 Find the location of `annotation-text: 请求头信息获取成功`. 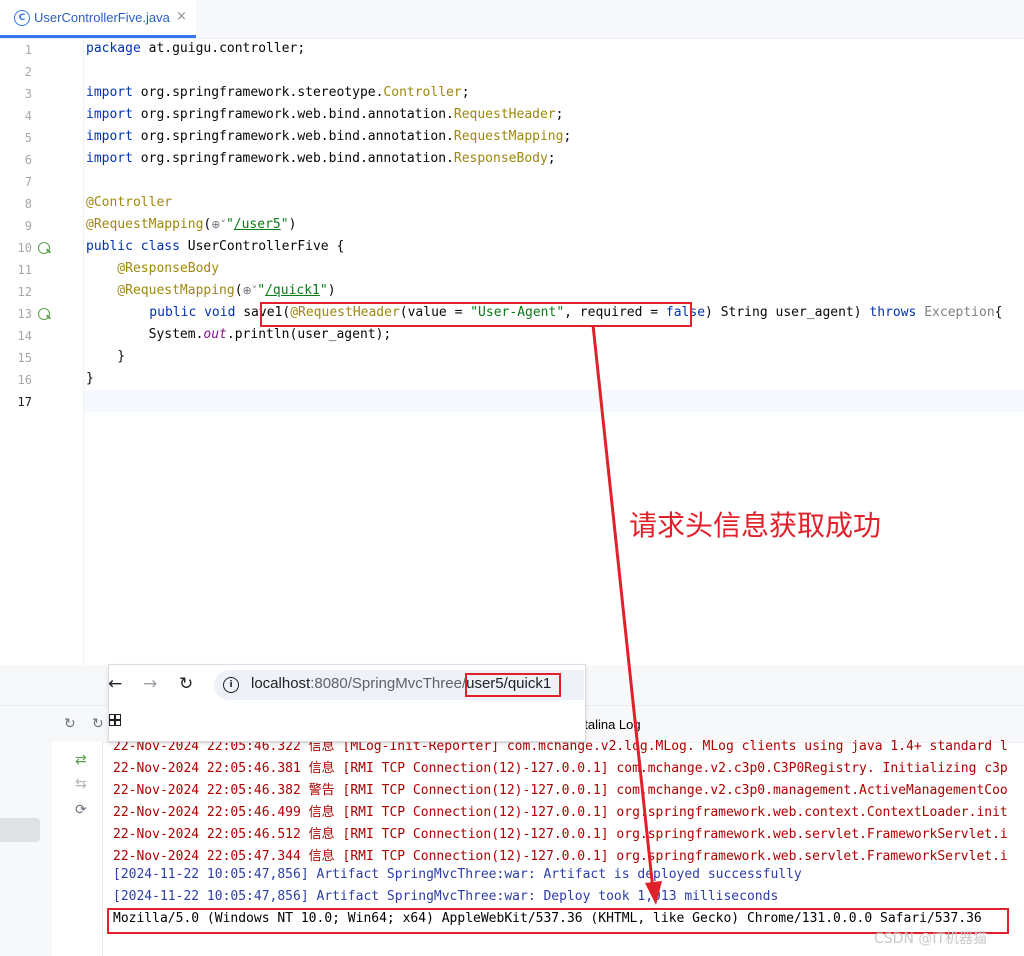

annotation-text: 请求头信息获取成功 is located at coordinates (755, 525).